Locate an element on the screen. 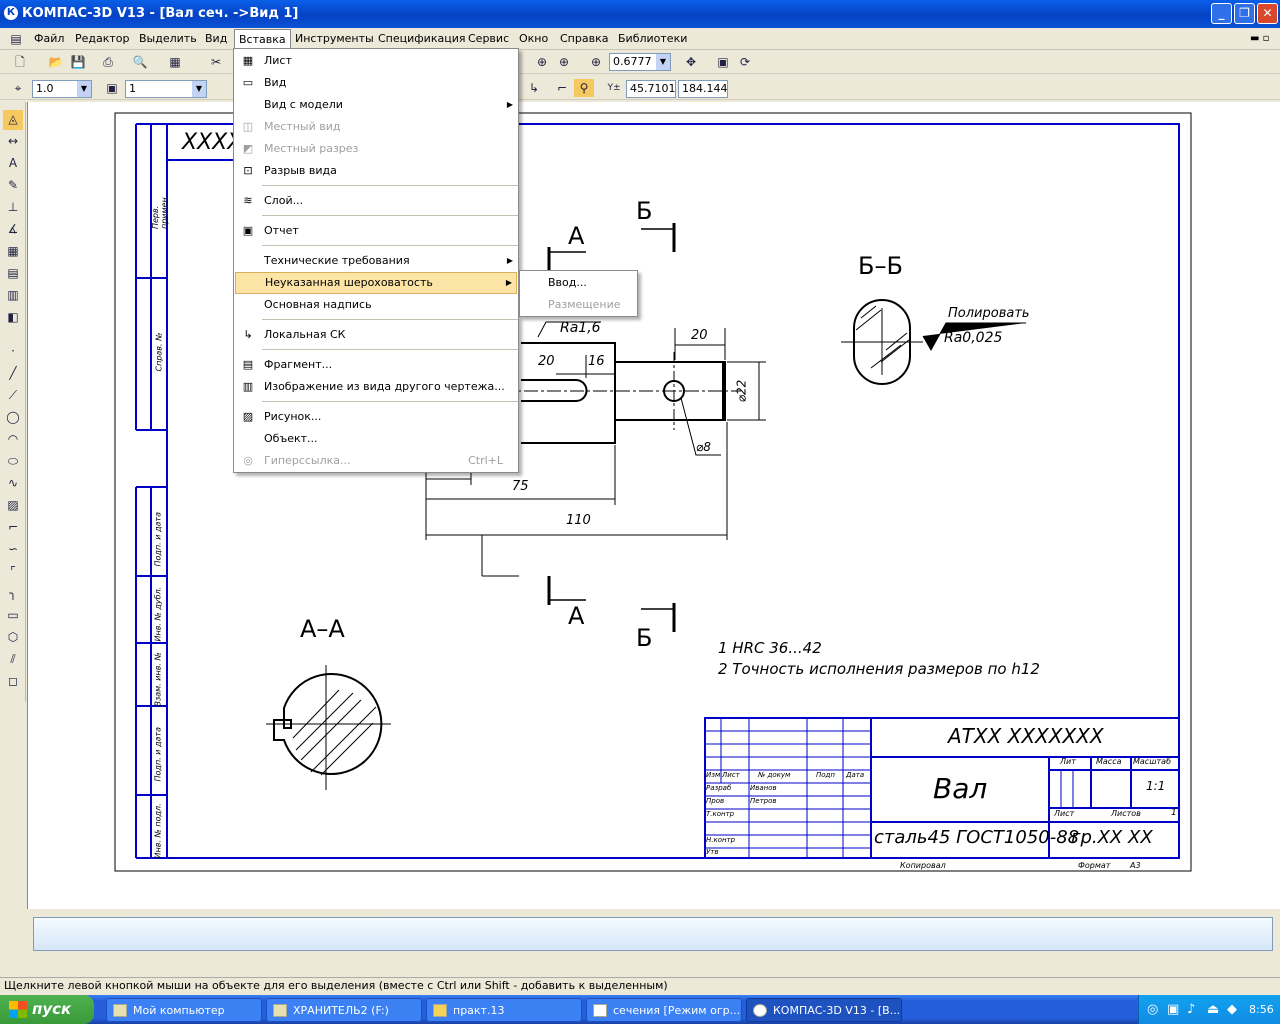  close-button: ✕ is located at coordinates (1267, 13).